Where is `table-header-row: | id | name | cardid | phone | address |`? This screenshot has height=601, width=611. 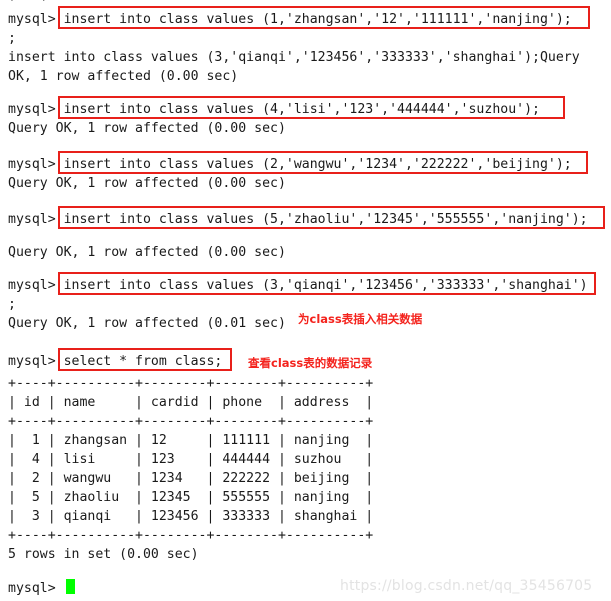
table-header-row: | id | name | cardid | phone | address | is located at coordinates (191, 402).